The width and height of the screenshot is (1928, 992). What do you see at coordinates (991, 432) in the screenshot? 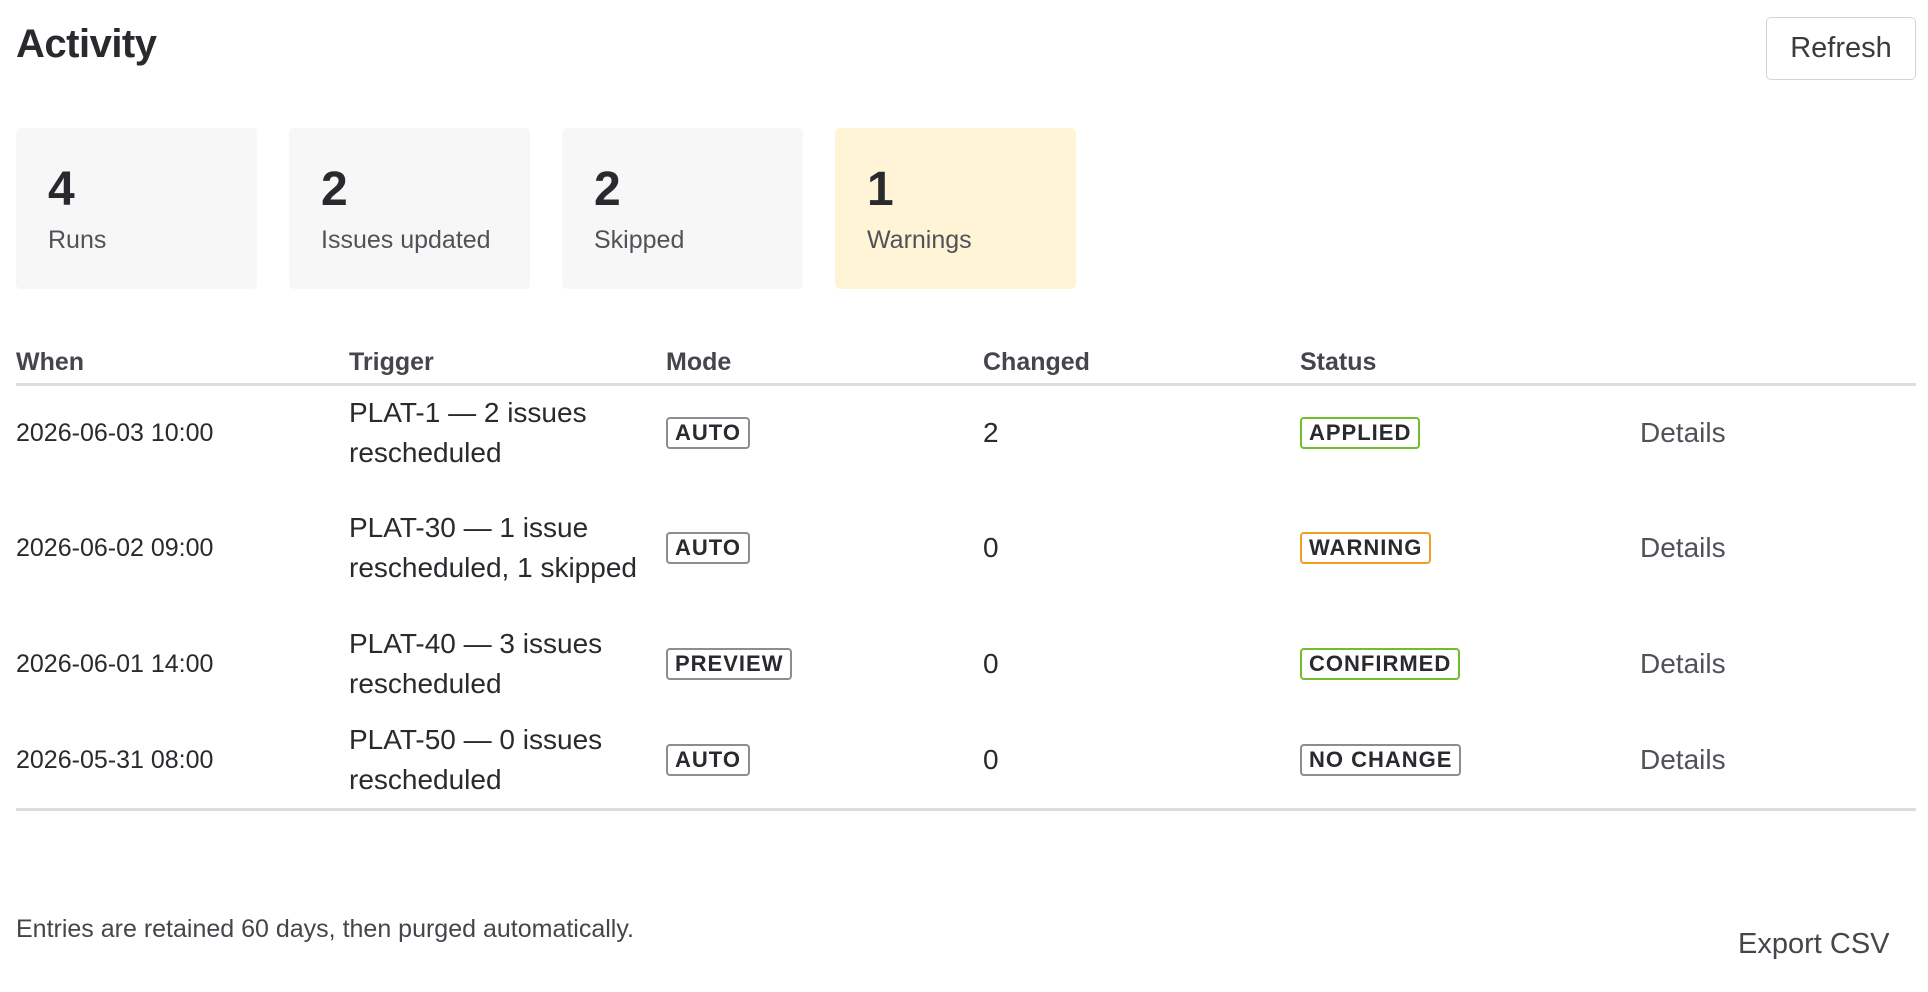
I see `cell-changed: 2` at bounding box center [991, 432].